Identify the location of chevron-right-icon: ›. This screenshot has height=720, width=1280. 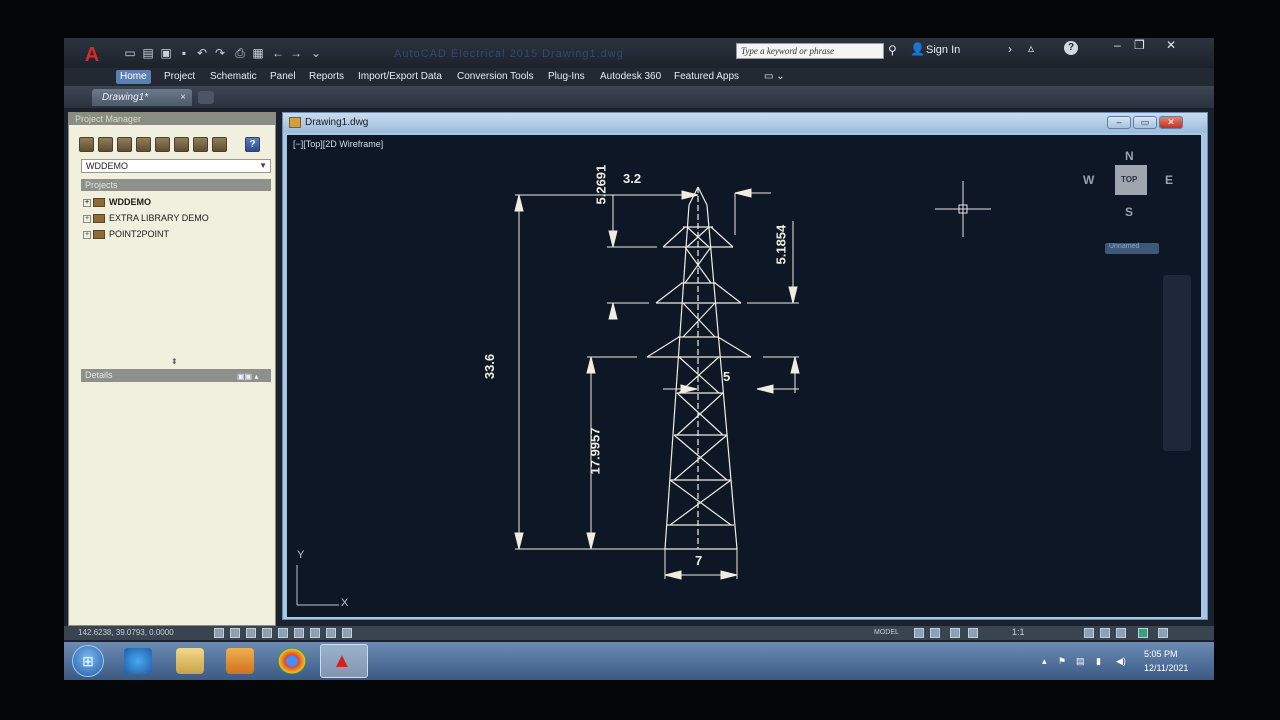
(1010, 49).